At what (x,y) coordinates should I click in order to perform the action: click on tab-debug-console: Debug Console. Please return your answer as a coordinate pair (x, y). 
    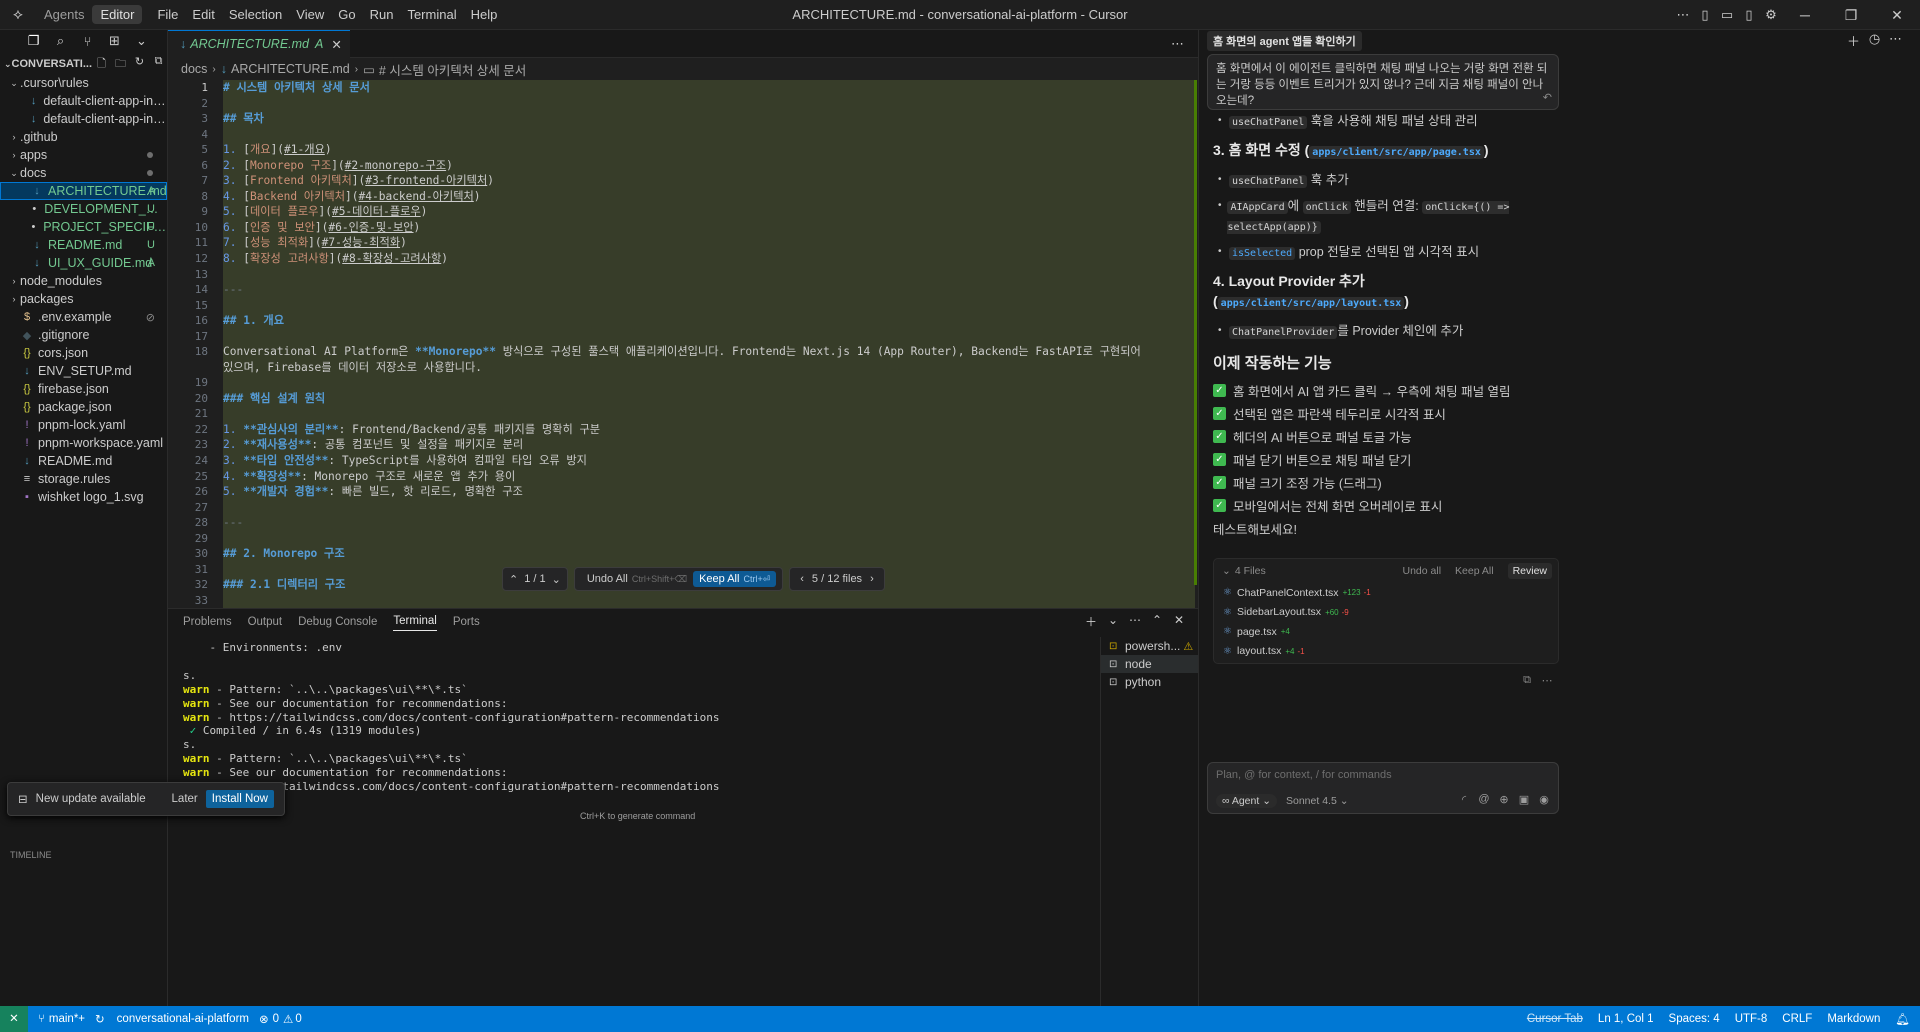
    Looking at the image, I should click on (337, 623).